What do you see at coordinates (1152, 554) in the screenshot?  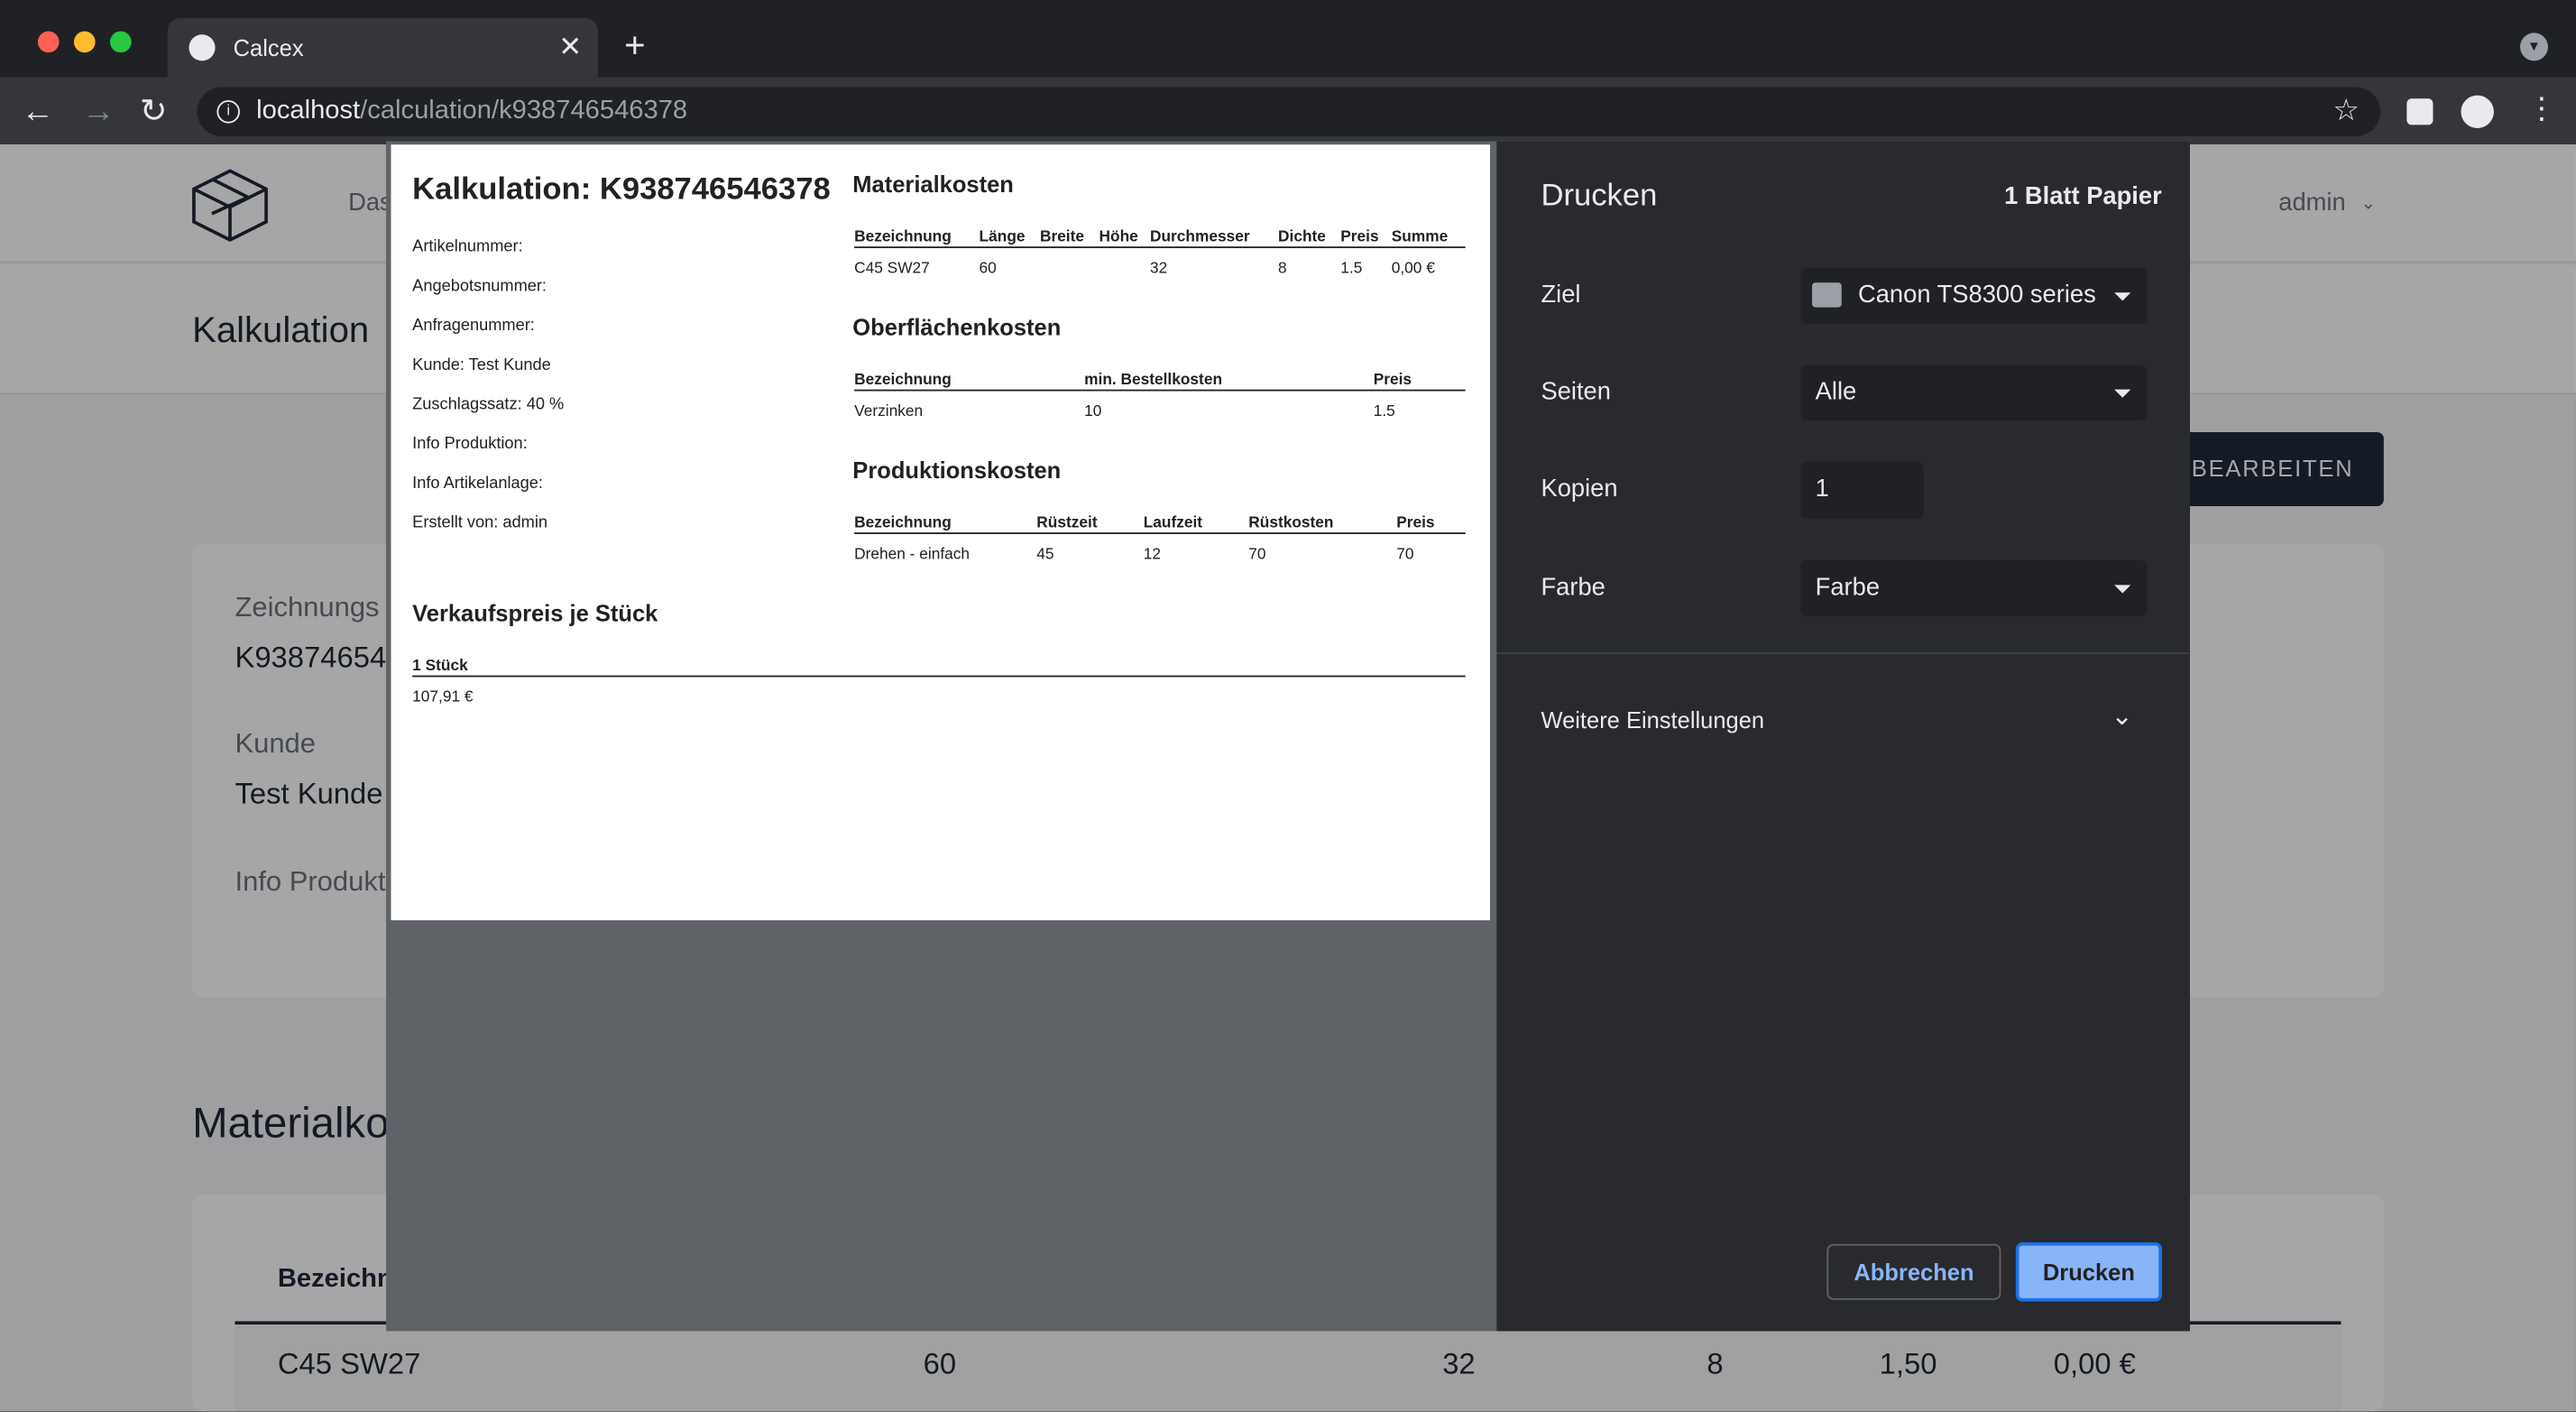 I see `preview-td: 12` at bounding box center [1152, 554].